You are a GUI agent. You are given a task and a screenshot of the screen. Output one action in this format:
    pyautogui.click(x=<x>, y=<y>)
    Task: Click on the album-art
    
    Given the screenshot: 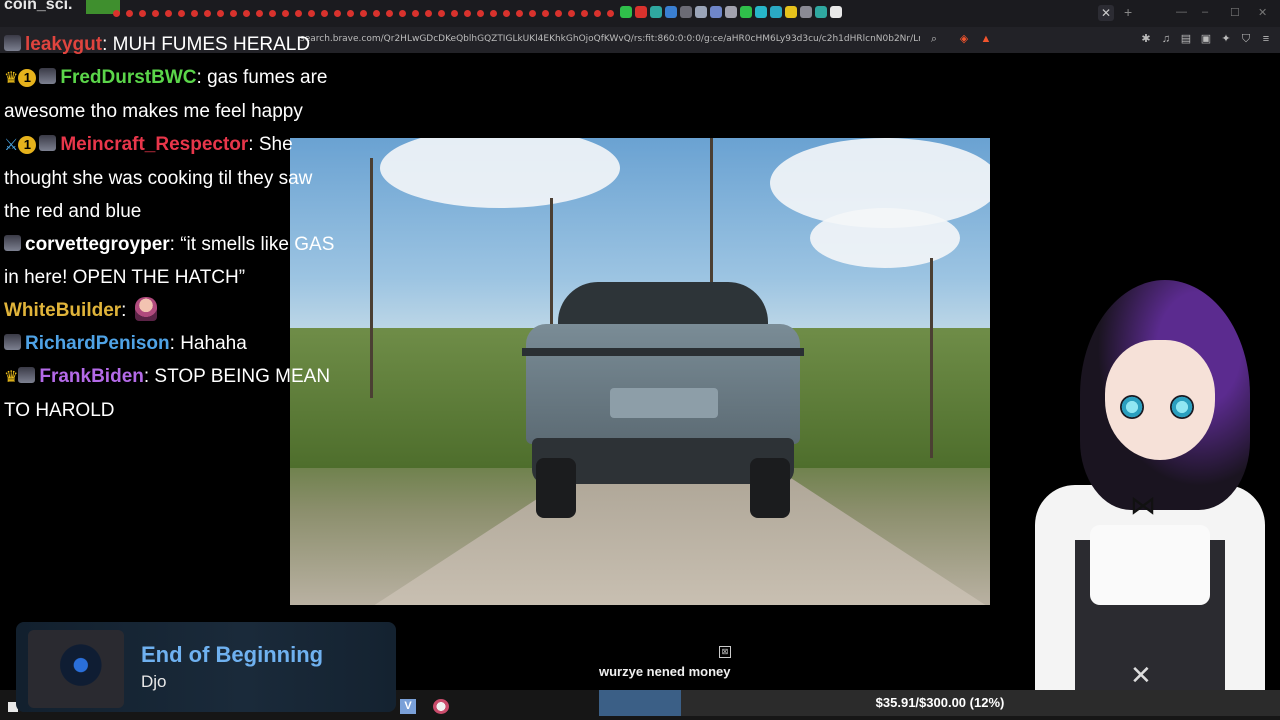 What is the action you would take?
    pyautogui.click(x=76, y=669)
    